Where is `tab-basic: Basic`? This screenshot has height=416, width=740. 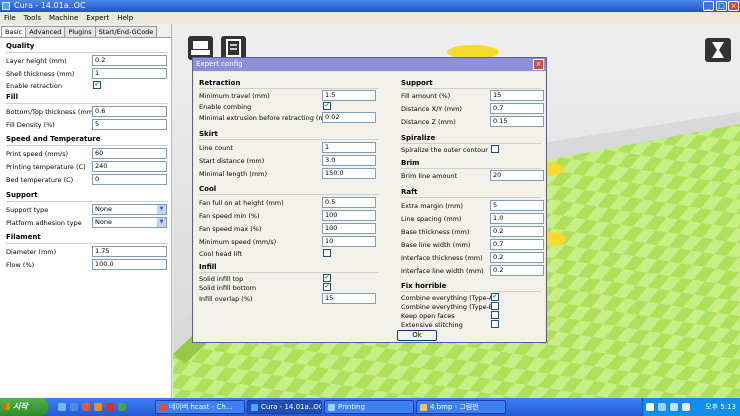
tab-basic: Basic is located at coordinates (14, 31).